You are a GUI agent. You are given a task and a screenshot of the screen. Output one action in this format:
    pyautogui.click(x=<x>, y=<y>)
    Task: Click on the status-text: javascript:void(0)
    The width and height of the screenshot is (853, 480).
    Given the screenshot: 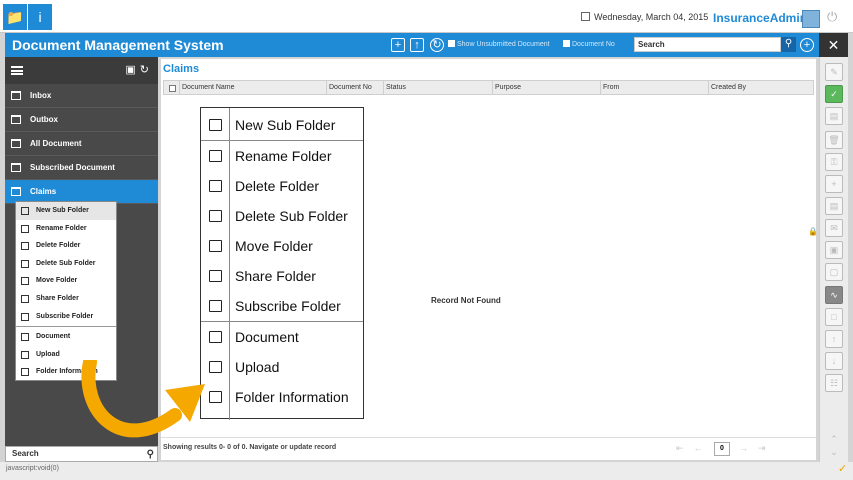 What is the action you would take?
    pyautogui.click(x=32, y=468)
    